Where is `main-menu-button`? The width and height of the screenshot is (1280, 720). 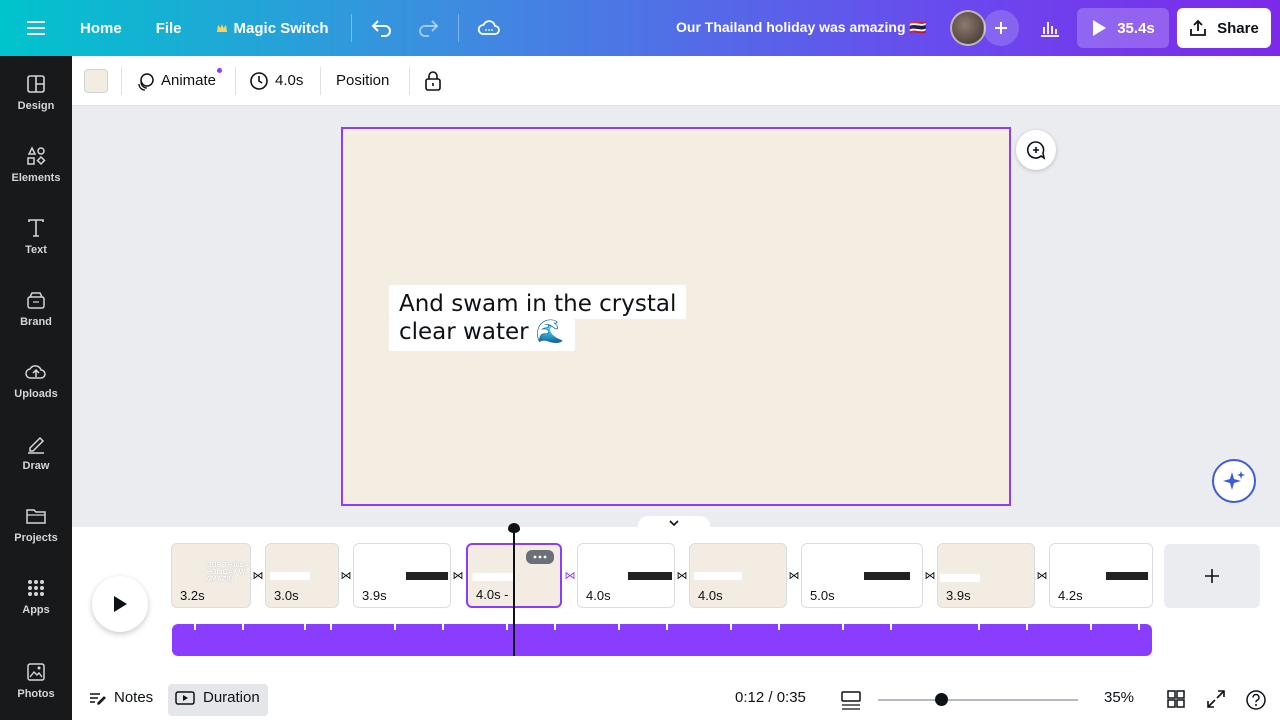 main-menu-button is located at coordinates (36, 28).